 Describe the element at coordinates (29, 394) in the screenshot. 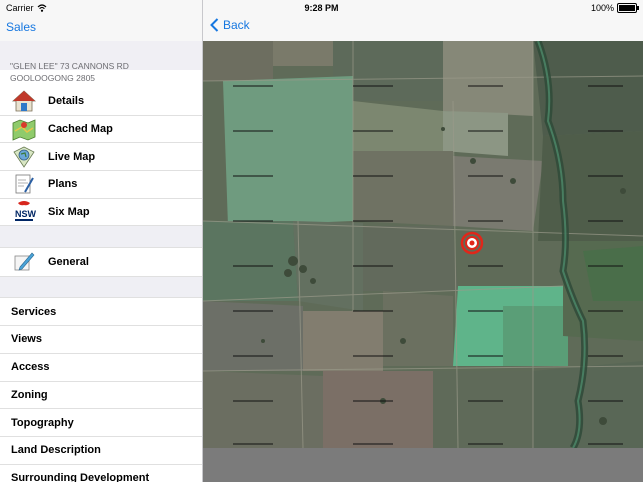

I see `menu-item-label: Zoning` at that location.